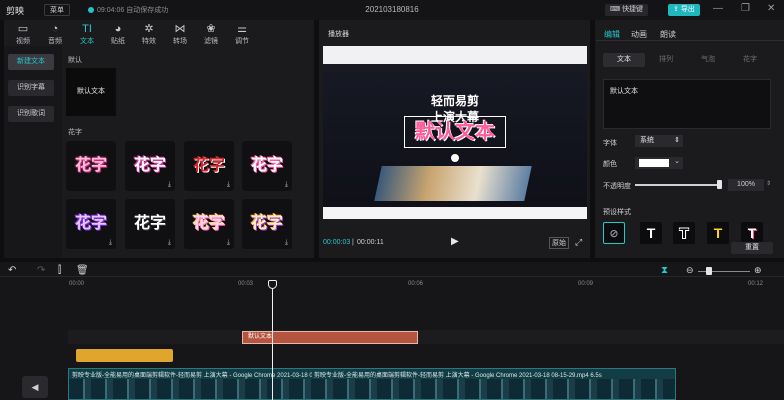  What do you see at coordinates (82, 270) in the screenshot?
I see `delete-icon: 🗑` at bounding box center [82, 270].